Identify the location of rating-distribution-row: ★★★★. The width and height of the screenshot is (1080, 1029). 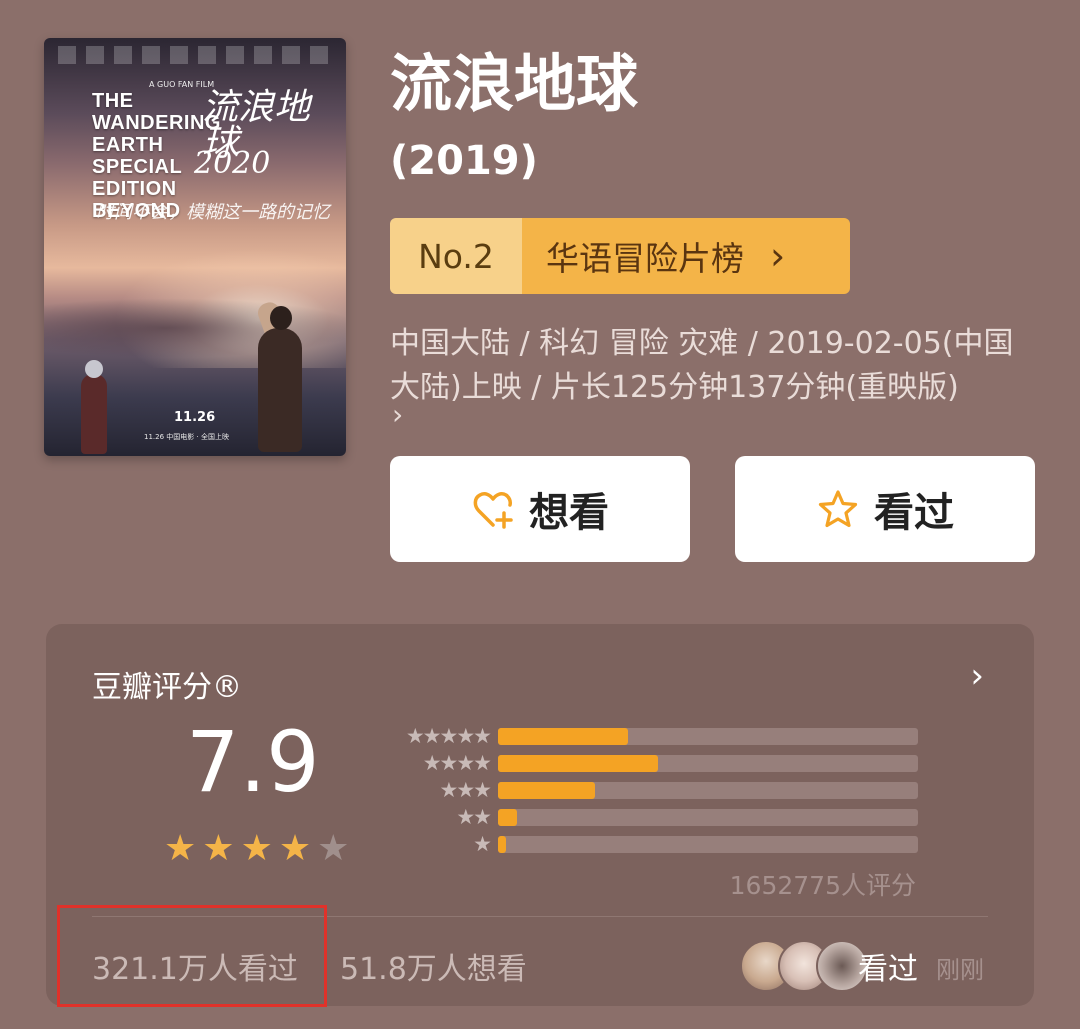
(666, 764).